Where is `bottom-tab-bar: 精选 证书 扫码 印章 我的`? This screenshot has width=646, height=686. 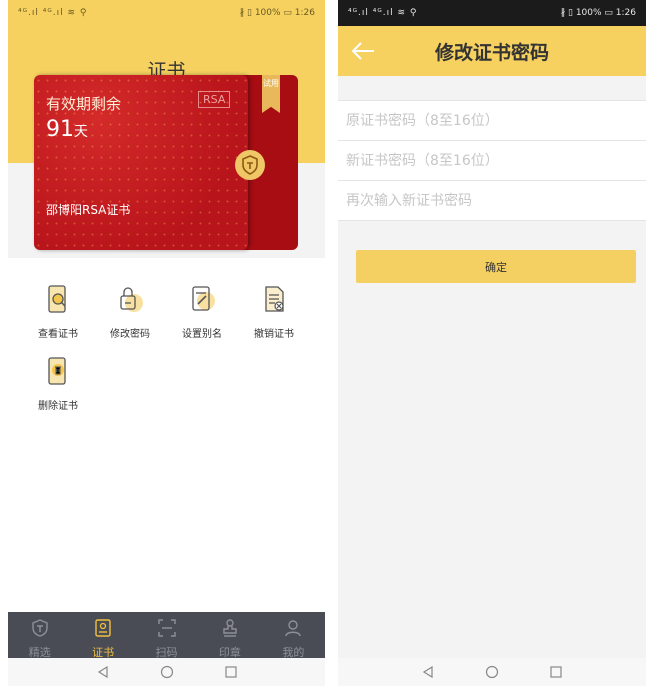
bottom-tab-bar: 精选 证书 扫码 印章 我的 is located at coordinates (166, 635).